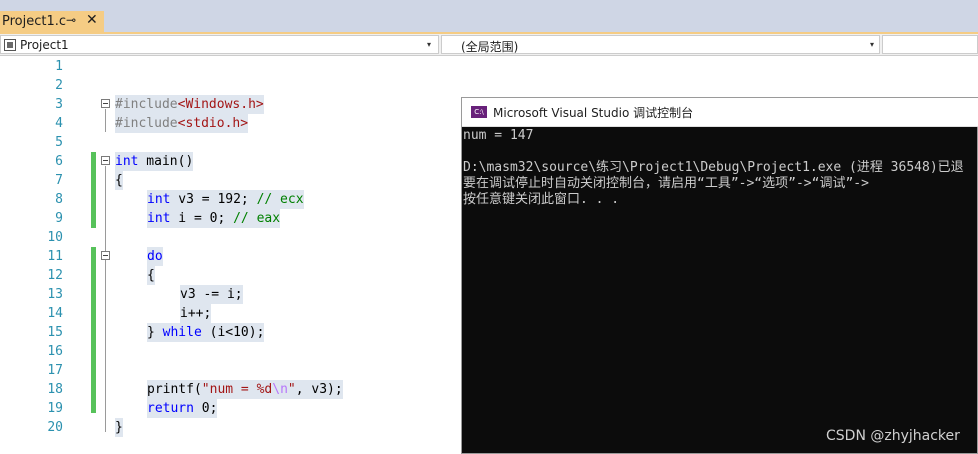 The width and height of the screenshot is (978, 454). I want to click on line-number: 5, so click(59, 142).